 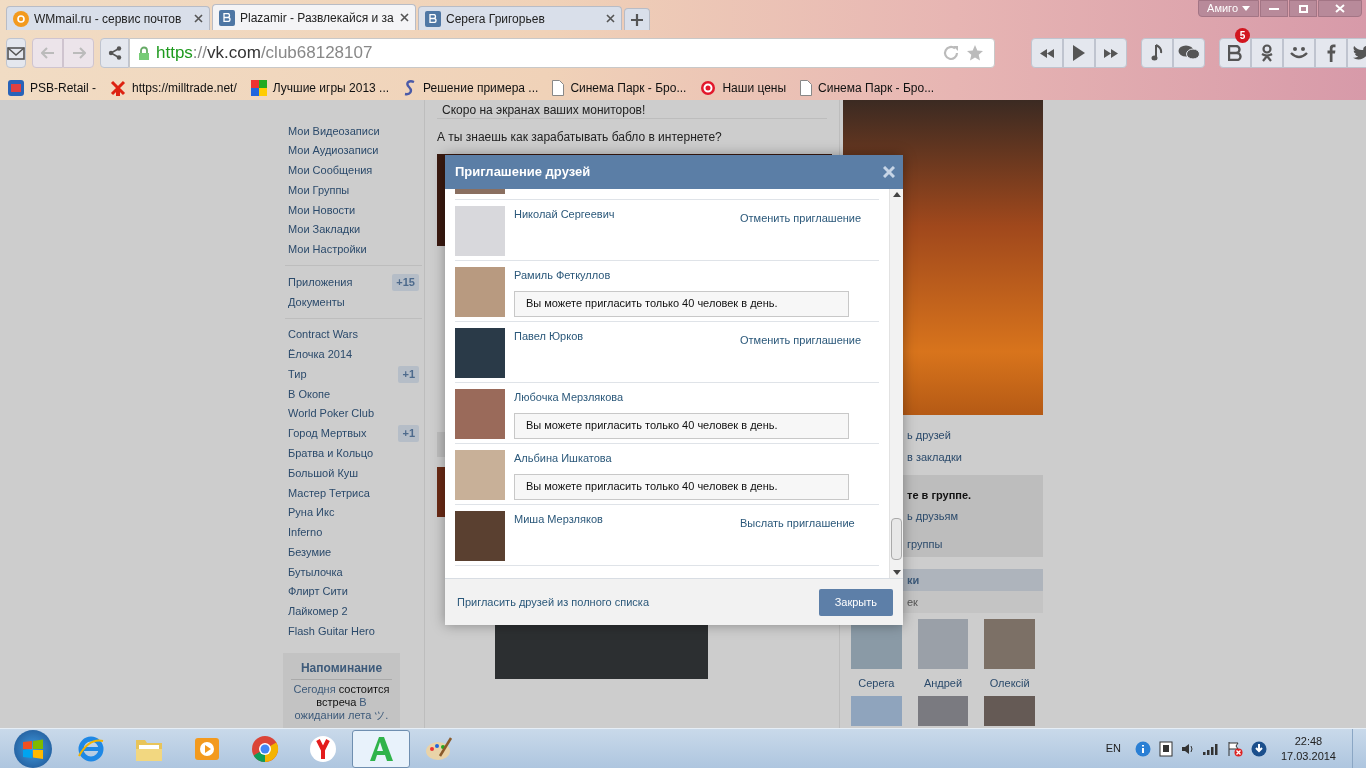 I want to click on smile-button, so click(x=1299, y=53).